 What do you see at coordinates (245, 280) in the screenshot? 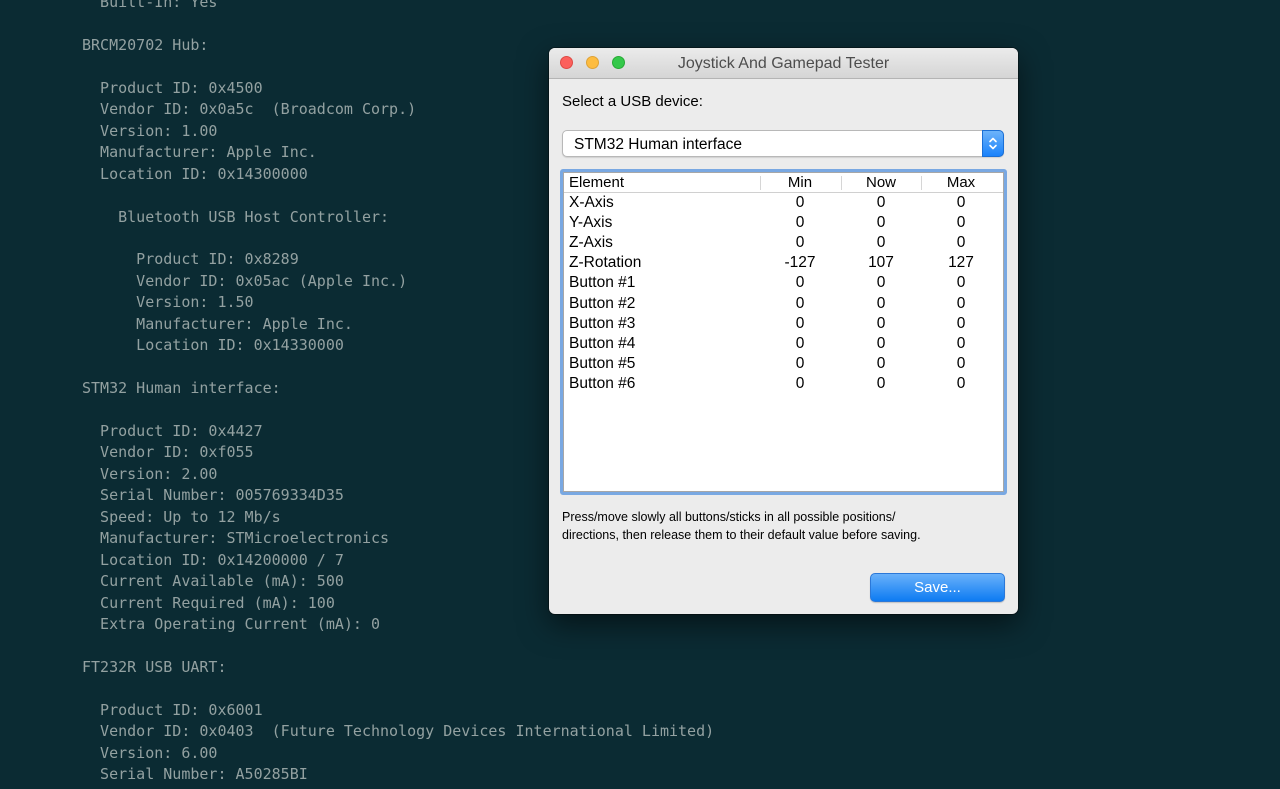
I see `terminal-line: Vendor ID: 0x05ac (Apple Inc.)` at bounding box center [245, 280].